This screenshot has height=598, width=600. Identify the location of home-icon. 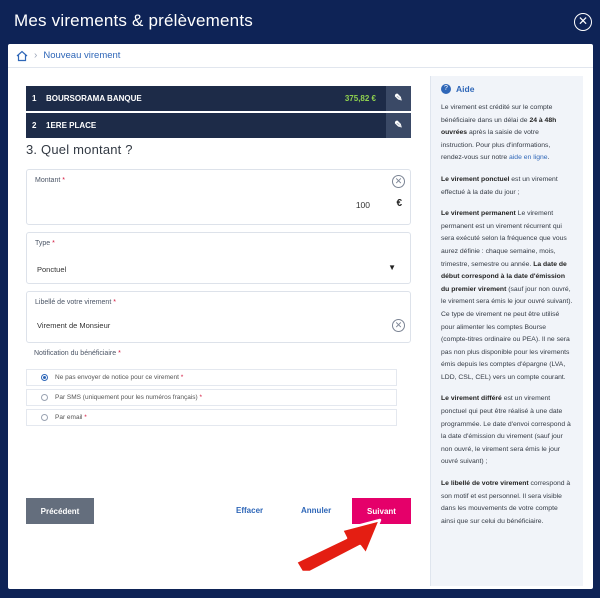
(22, 56).